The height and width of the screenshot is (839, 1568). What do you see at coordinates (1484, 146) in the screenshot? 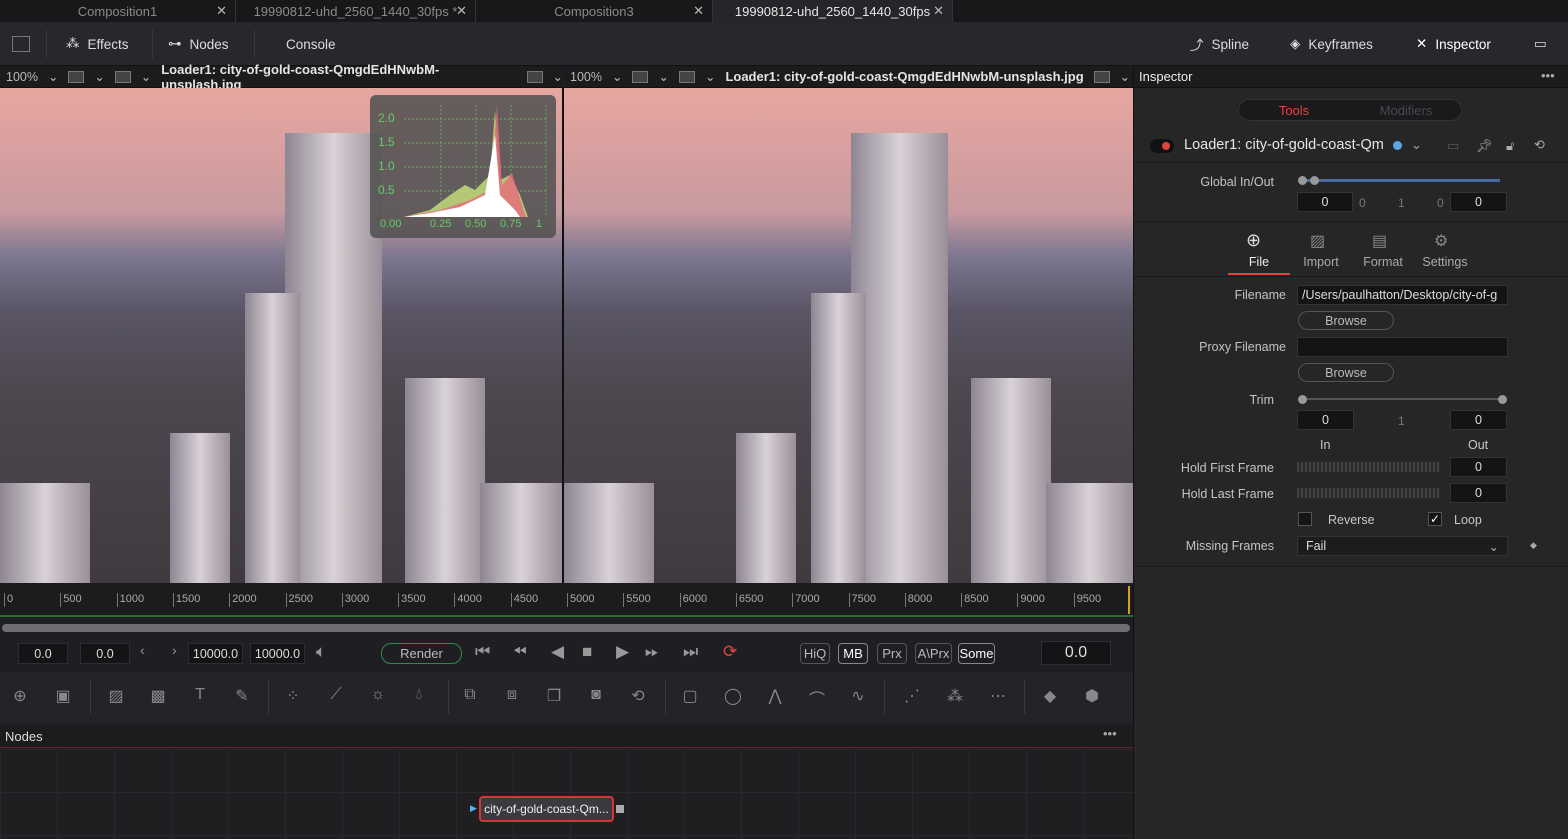
I see `pin-icon: 📌︎` at bounding box center [1484, 146].